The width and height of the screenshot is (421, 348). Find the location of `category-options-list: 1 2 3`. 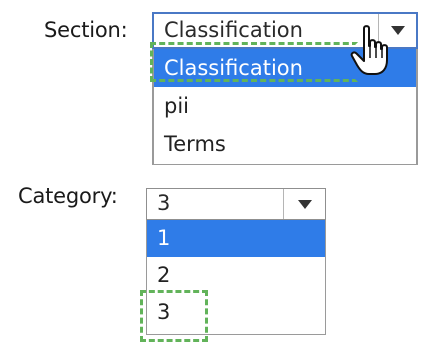

category-options-list: 1 2 3 is located at coordinates (236, 277).